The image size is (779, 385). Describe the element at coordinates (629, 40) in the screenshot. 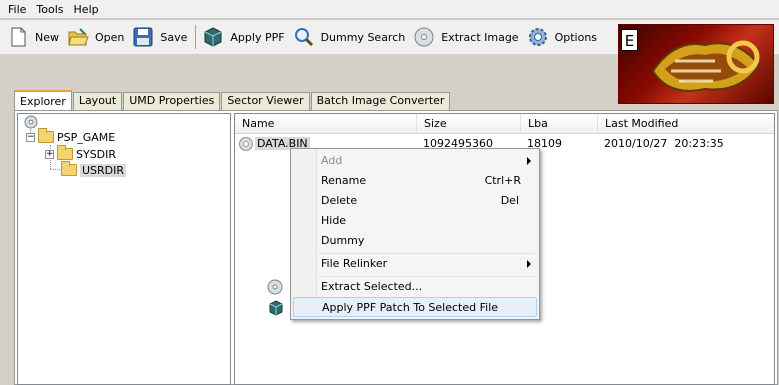

I see `logo-letter-box: E` at that location.